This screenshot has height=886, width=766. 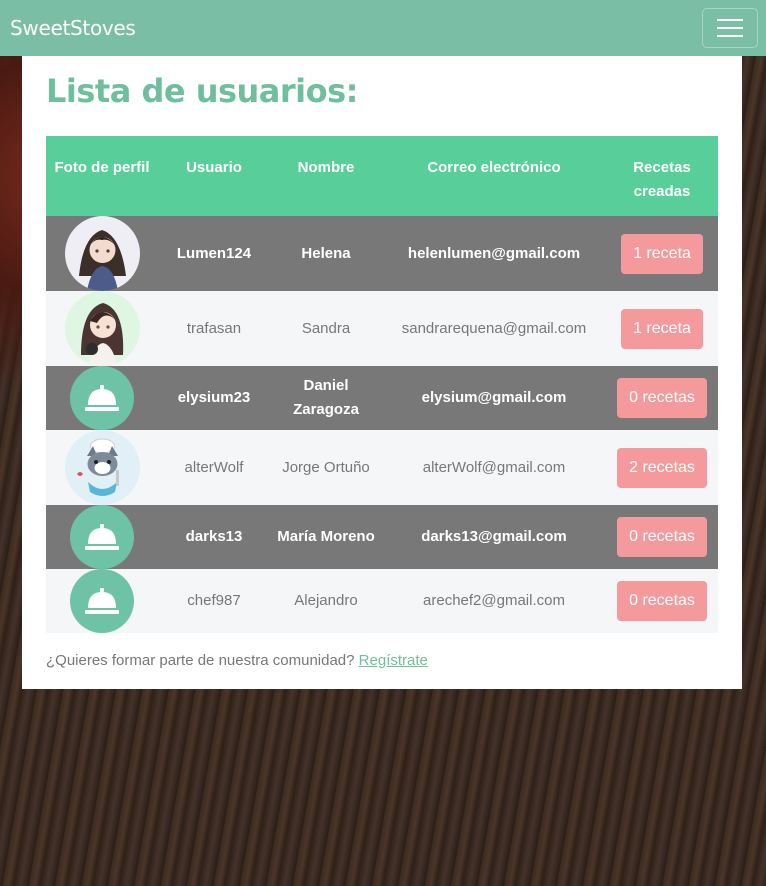 I want to click on cell-correo: darks13@gmail.com, so click(x=494, y=536).